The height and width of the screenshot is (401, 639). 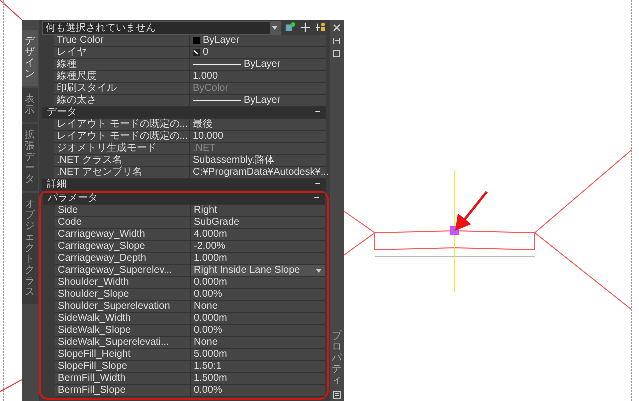 I want to click on property-label: .NET アセンブリ名, so click(x=122, y=172).